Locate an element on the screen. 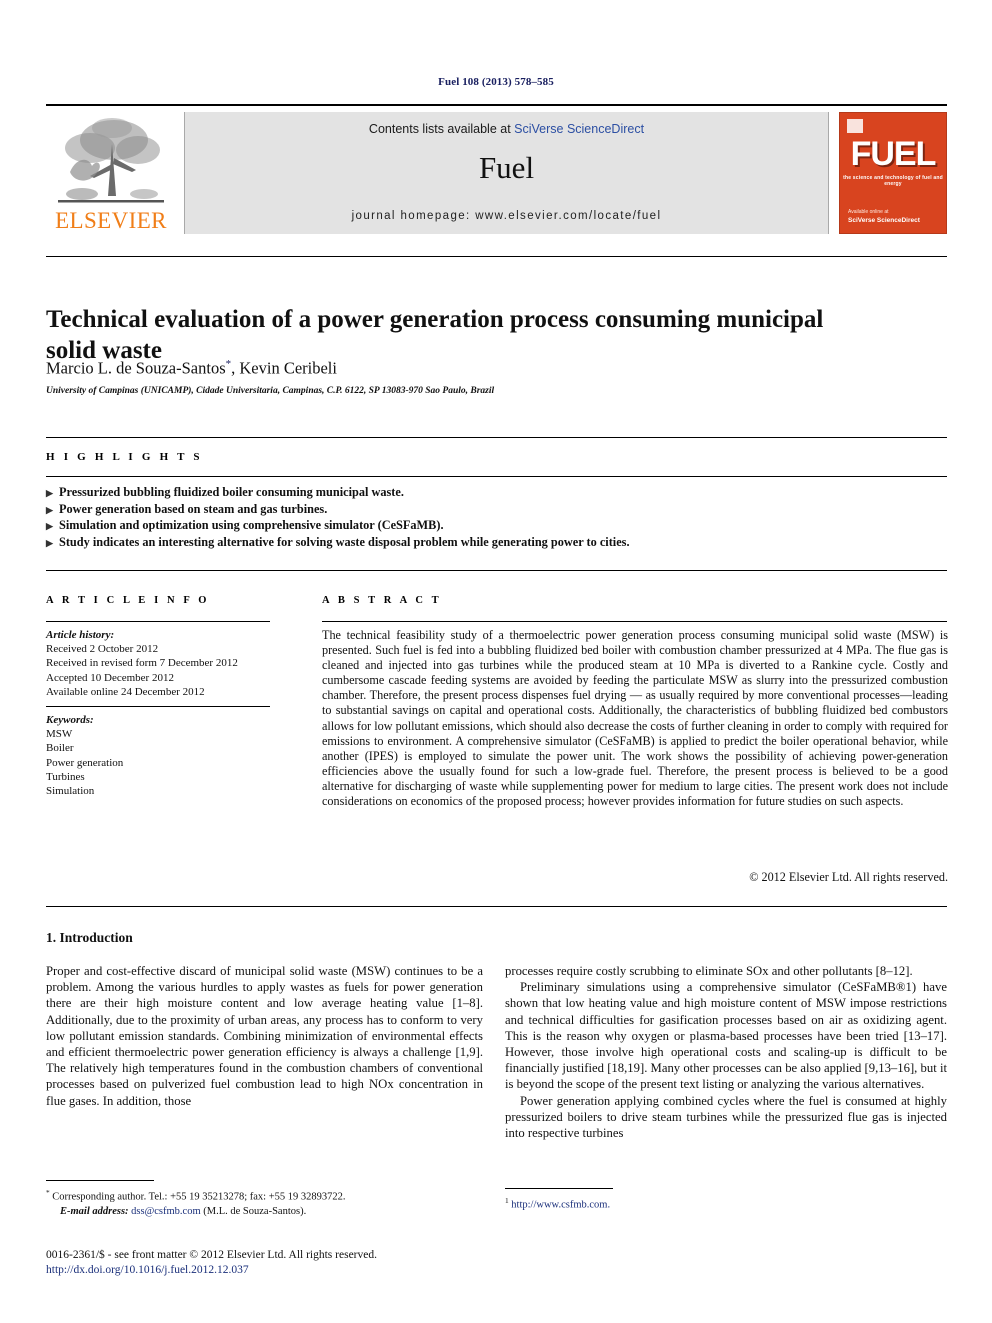 The width and height of the screenshot is (992, 1323). section-heading-introduction: 1. Introduction is located at coordinates (89, 937).